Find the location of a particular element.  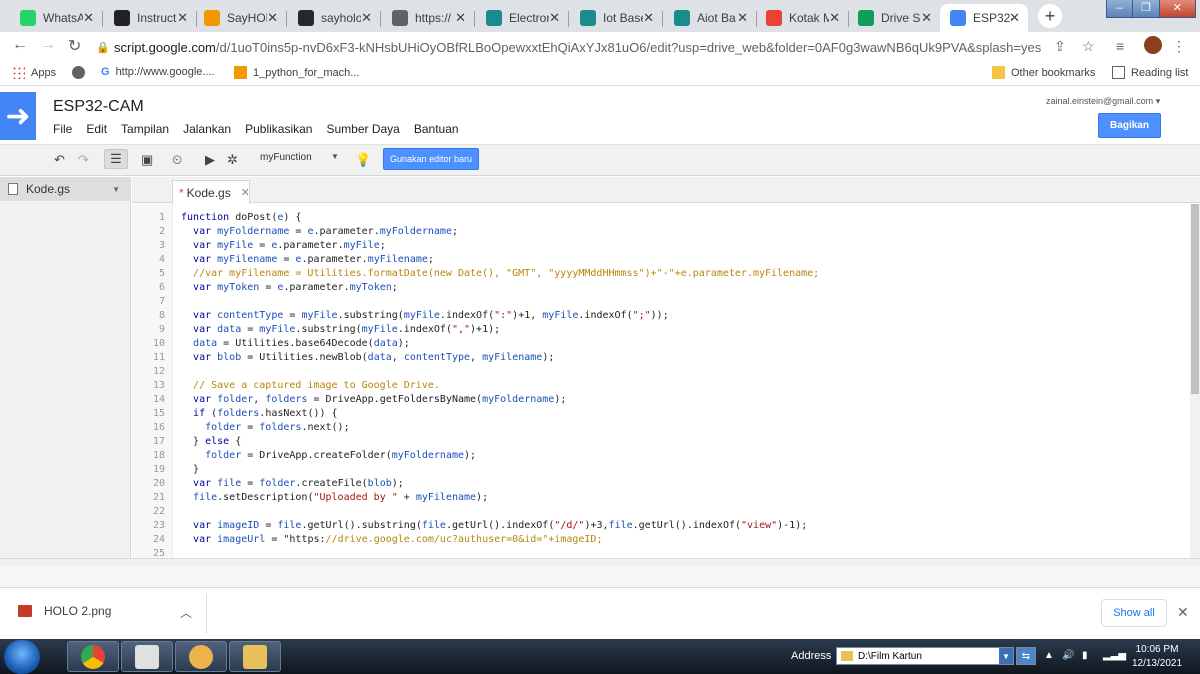

vertical-scrollbar is located at coordinates (1195, 381).